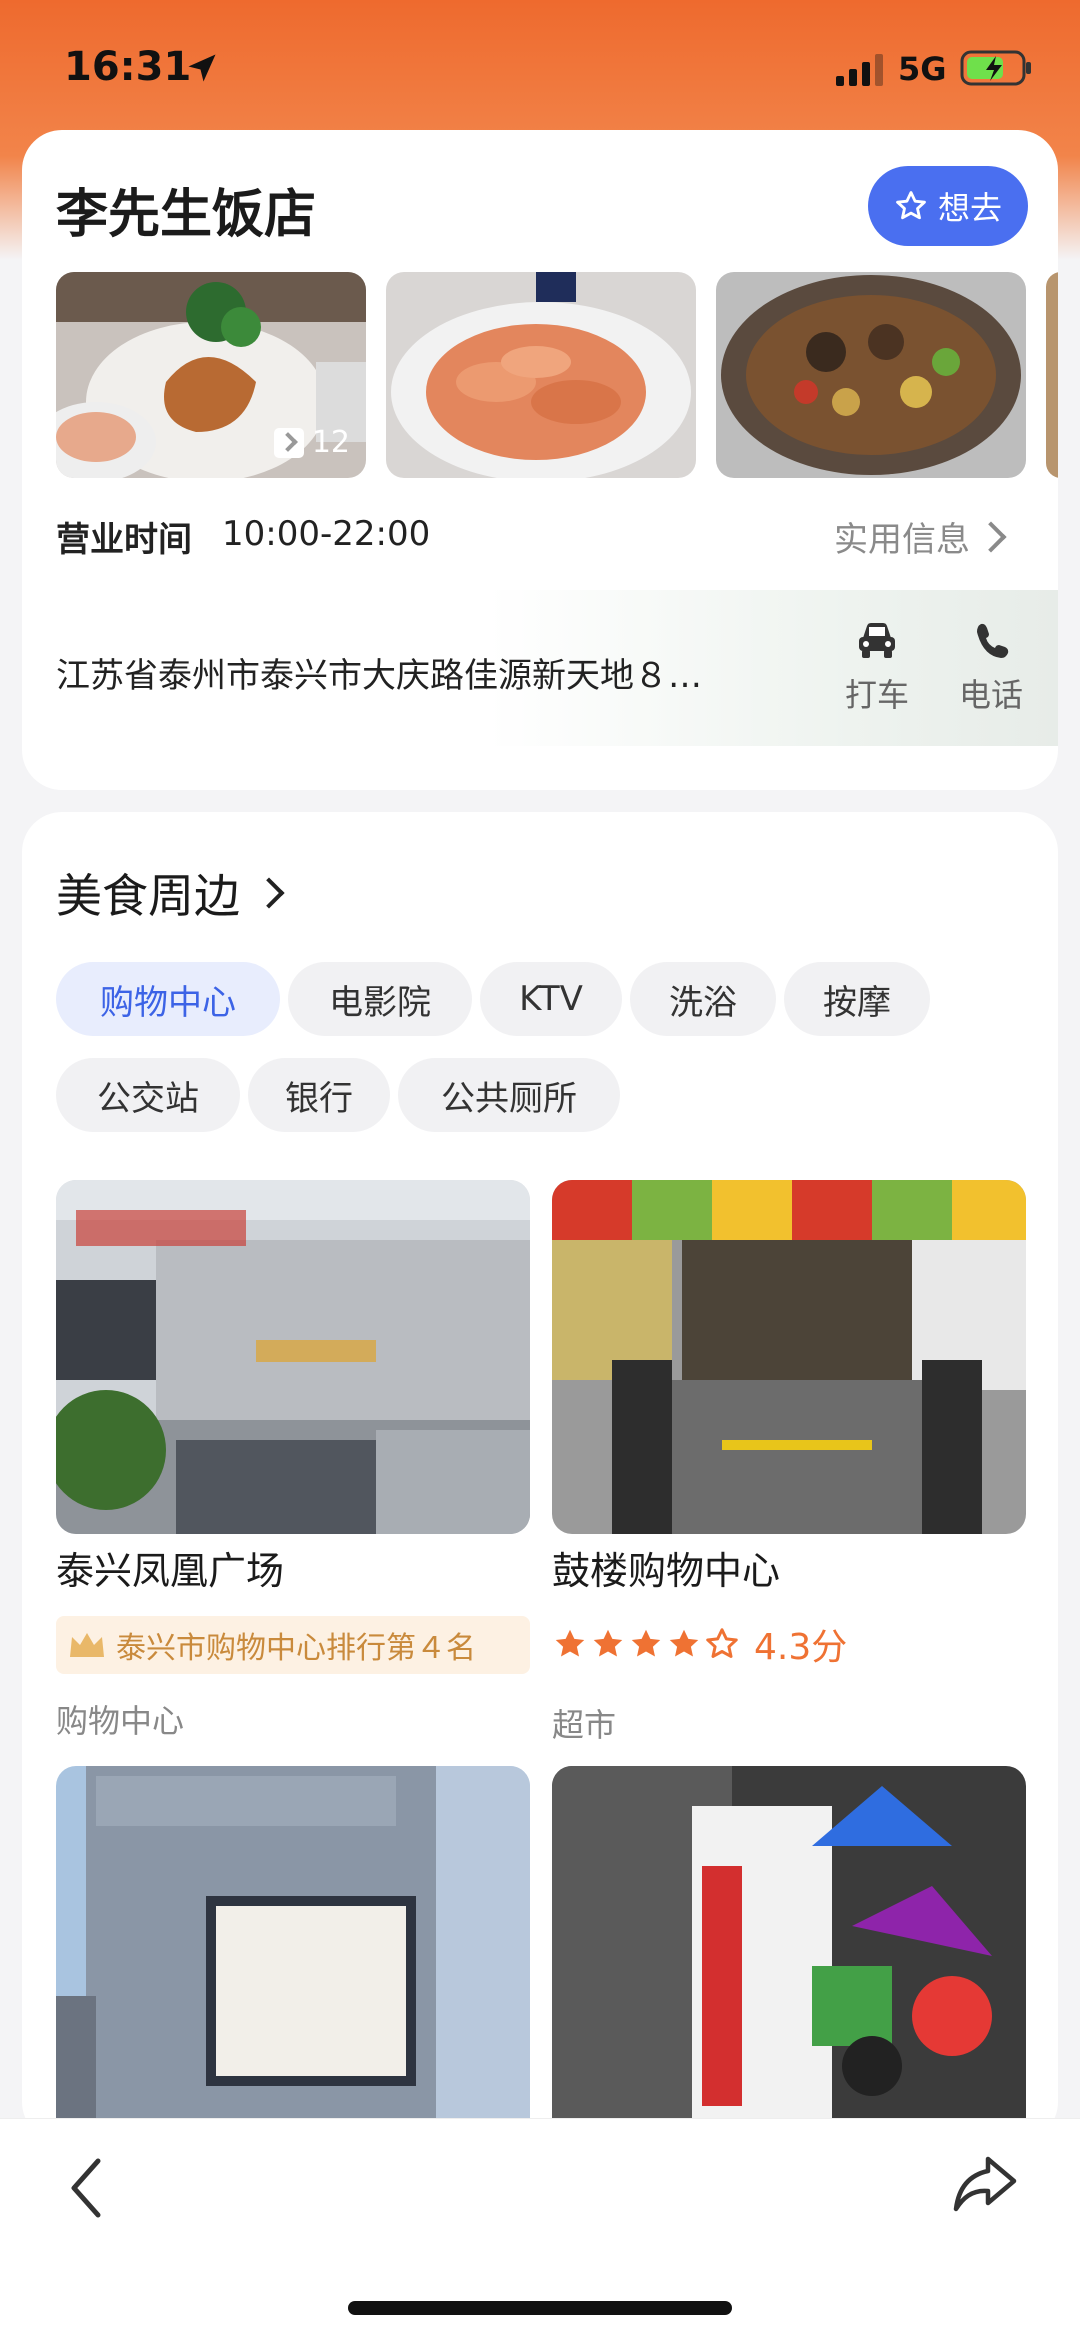 This screenshot has width=1080, height=2337. I want to click on place-1-name: 泰兴凤凰广场, so click(170, 1567).